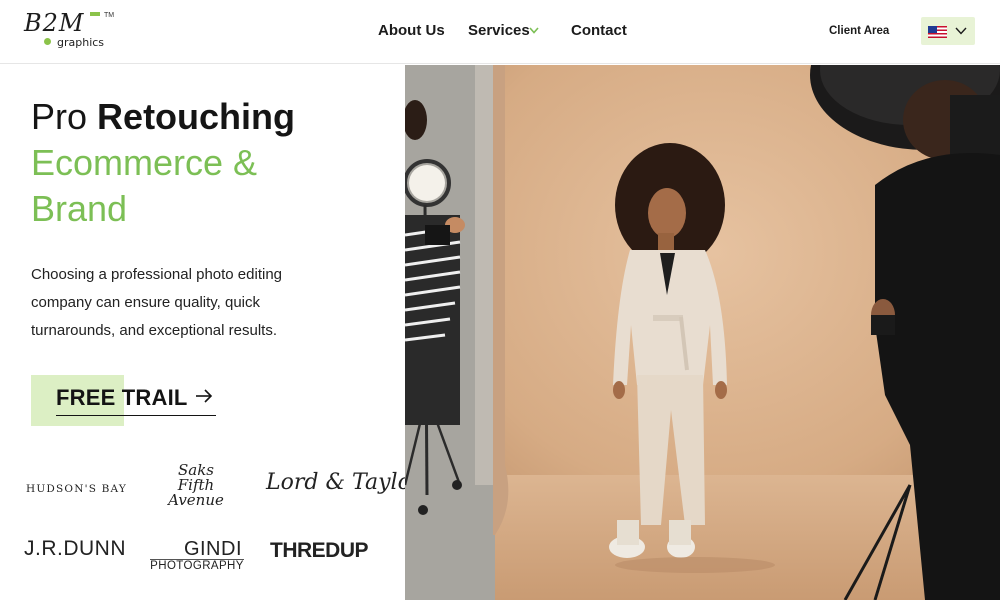 This screenshot has width=1000, height=600. What do you see at coordinates (81, 42) in the screenshot?
I see `brand-logo-subtitle: graphics` at bounding box center [81, 42].